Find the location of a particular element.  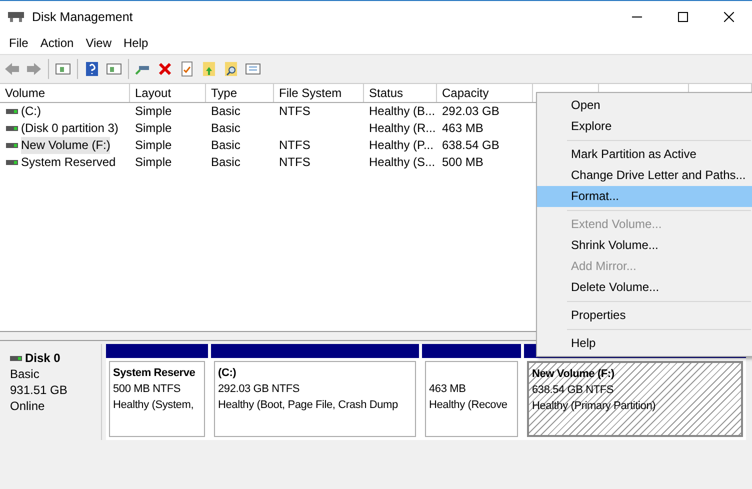

window-title: Disk Management is located at coordinates (83, 17).